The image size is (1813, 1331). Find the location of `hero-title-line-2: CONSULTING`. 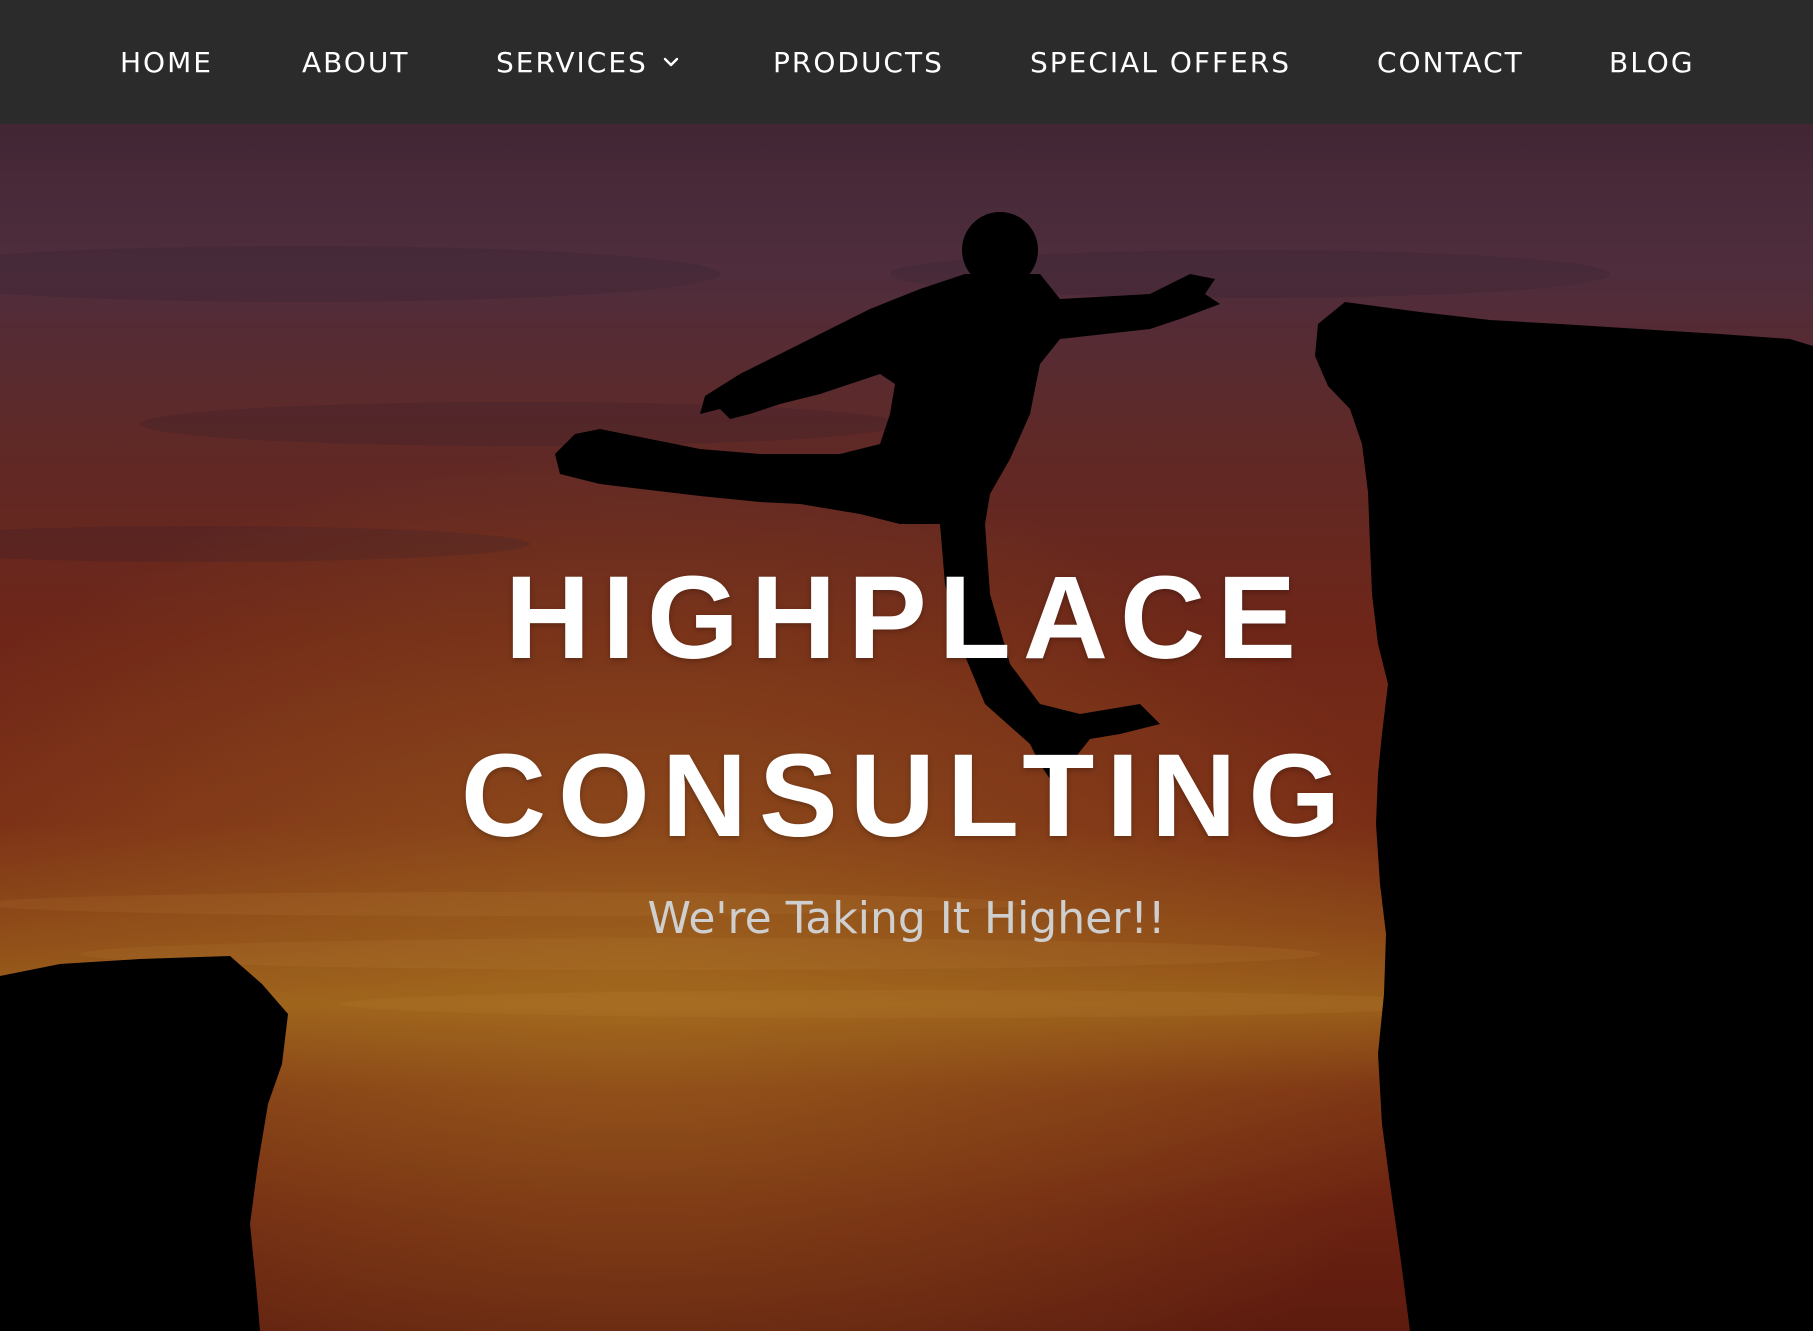

hero-title-line-2: CONSULTING is located at coordinates (906, 796).